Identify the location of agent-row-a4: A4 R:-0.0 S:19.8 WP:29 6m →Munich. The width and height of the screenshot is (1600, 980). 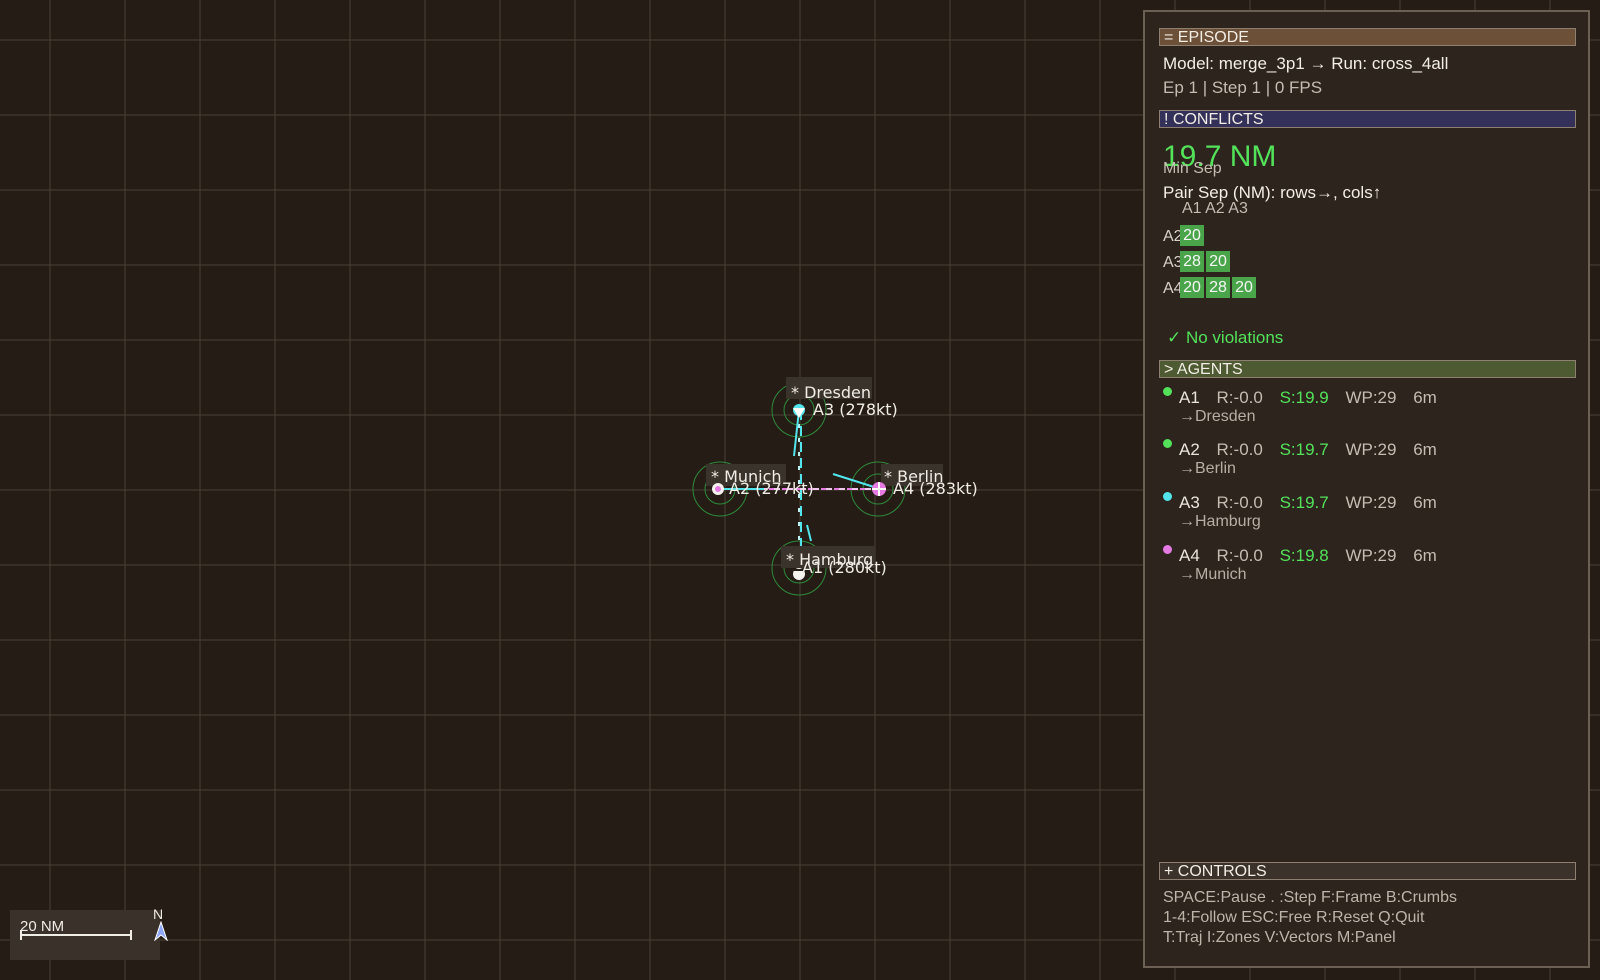
(1367, 567).